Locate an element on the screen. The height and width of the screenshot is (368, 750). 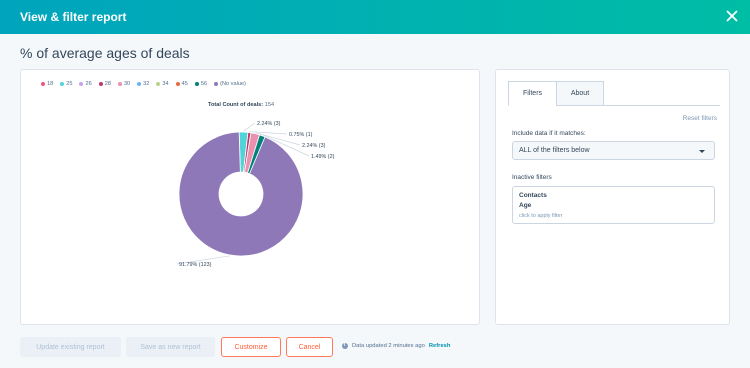
legend-label: 25 is located at coordinates (69, 84).